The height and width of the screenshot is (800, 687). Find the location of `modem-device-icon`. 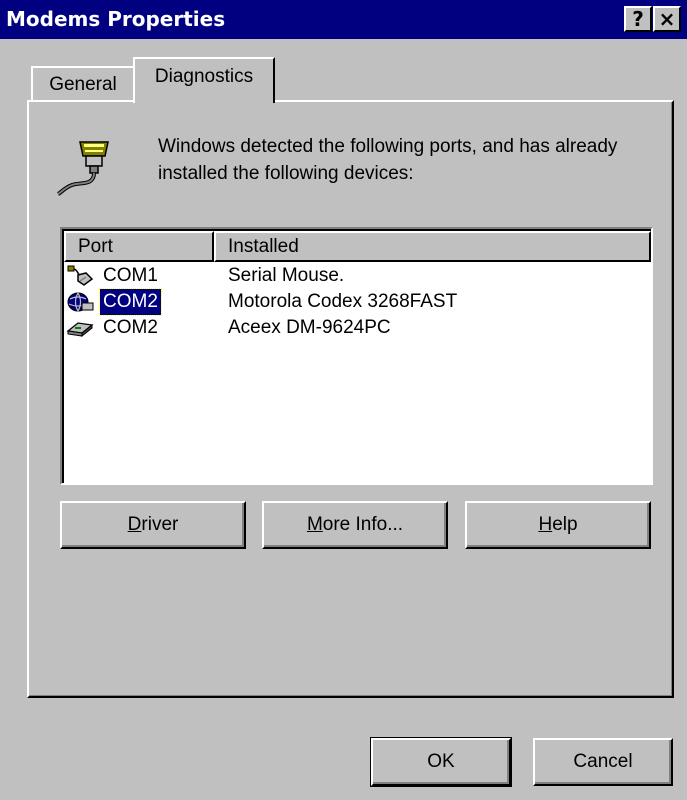

modem-device-icon is located at coordinates (80, 330).